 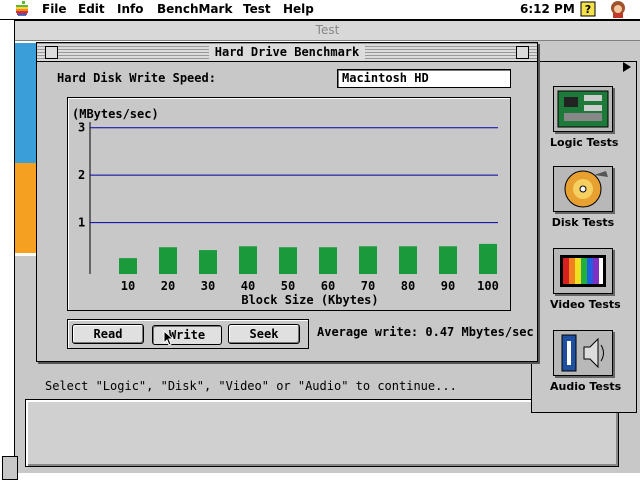 What do you see at coordinates (288, 286) in the screenshot?
I see `x-tick-label: 50` at bounding box center [288, 286].